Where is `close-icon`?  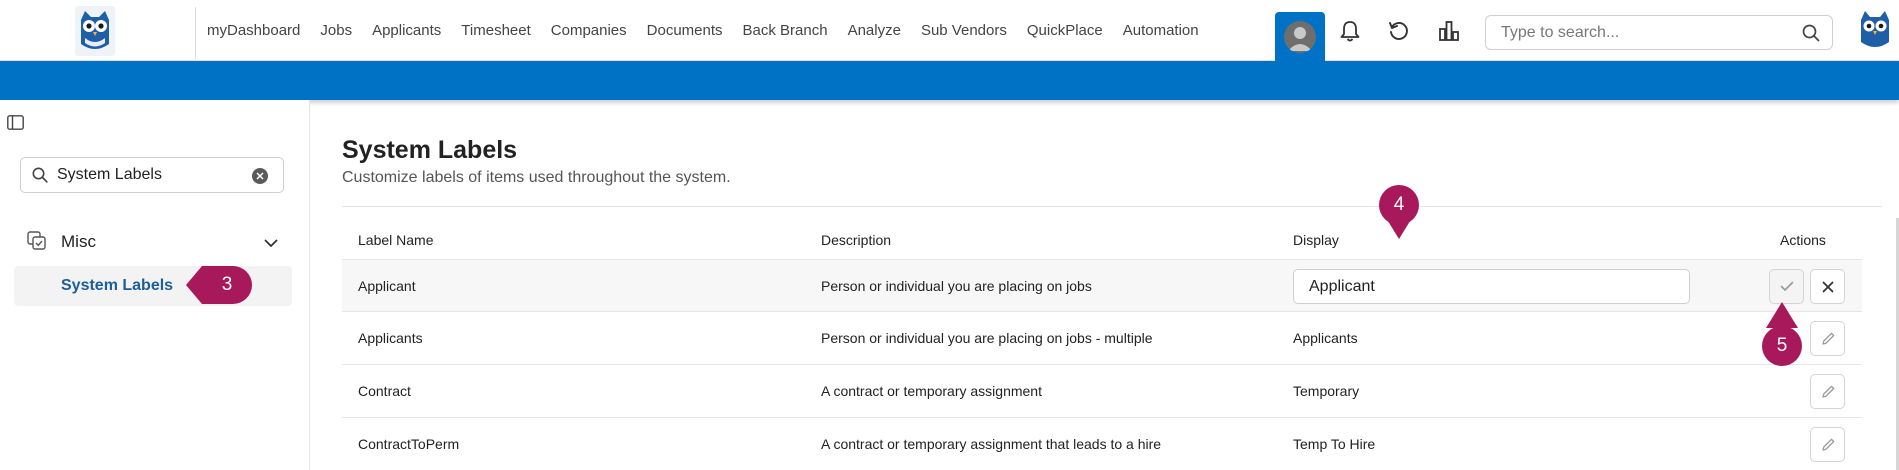
close-icon is located at coordinates (1827, 286).